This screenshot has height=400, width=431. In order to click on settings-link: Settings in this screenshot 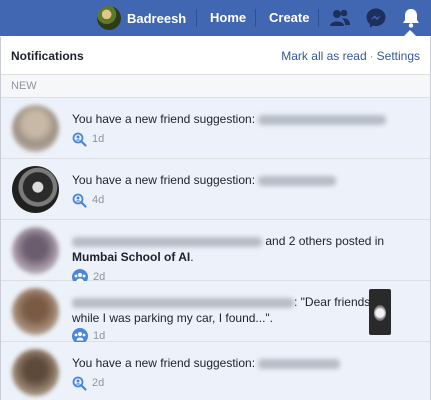, I will do `click(398, 56)`.